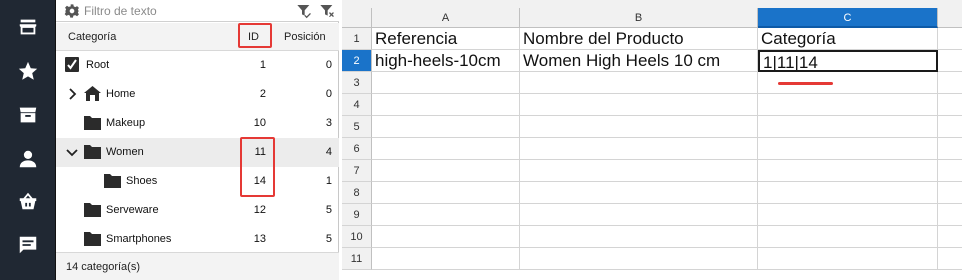 Image resolution: width=962 pixels, height=280 pixels. Describe the element at coordinates (446, 193) in the screenshot. I see `cell-a8` at that location.